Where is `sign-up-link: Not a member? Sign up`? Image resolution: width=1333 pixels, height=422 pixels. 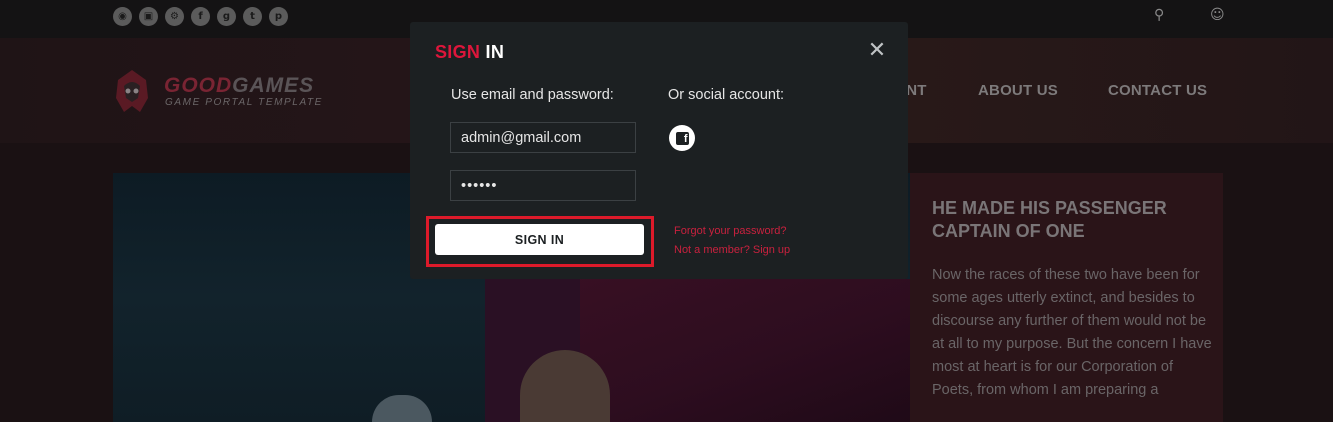 sign-up-link: Not a member? Sign up is located at coordinates (732, 250).